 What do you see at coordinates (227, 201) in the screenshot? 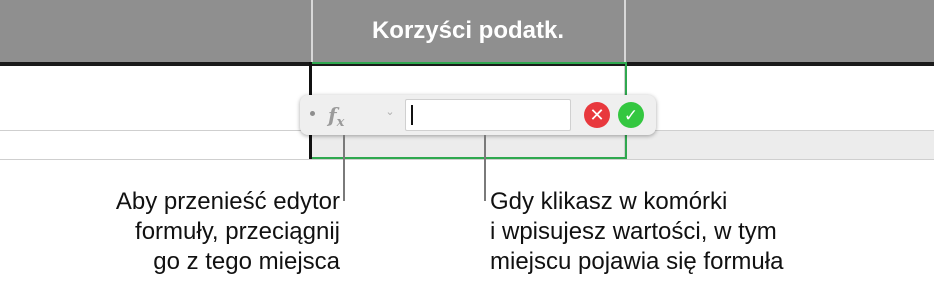
I see `callout-line: Aby przenieść edytor` at bounding box center [227, 201].